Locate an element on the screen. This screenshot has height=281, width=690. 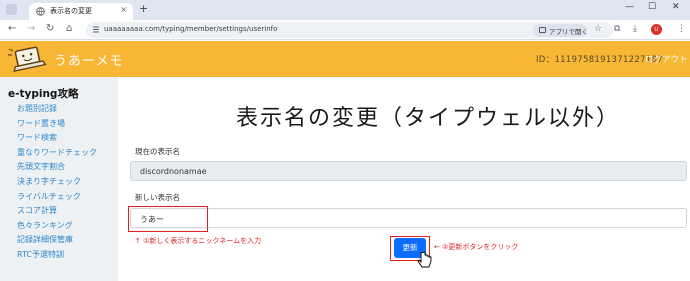
bookmark-star-icon: ☆ is located at coordinates (598, 29).